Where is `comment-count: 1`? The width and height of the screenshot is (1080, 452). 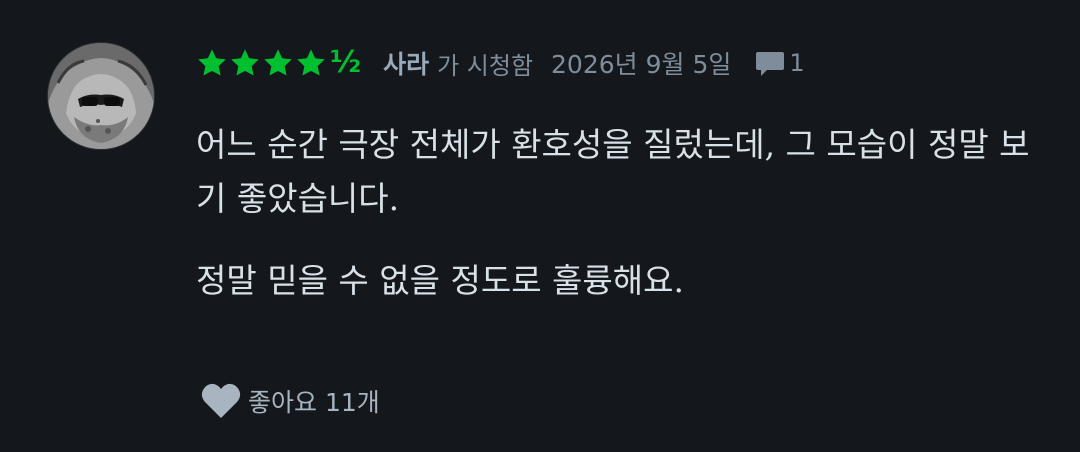 comment-count: 1 is located at coordinates (797, 63).